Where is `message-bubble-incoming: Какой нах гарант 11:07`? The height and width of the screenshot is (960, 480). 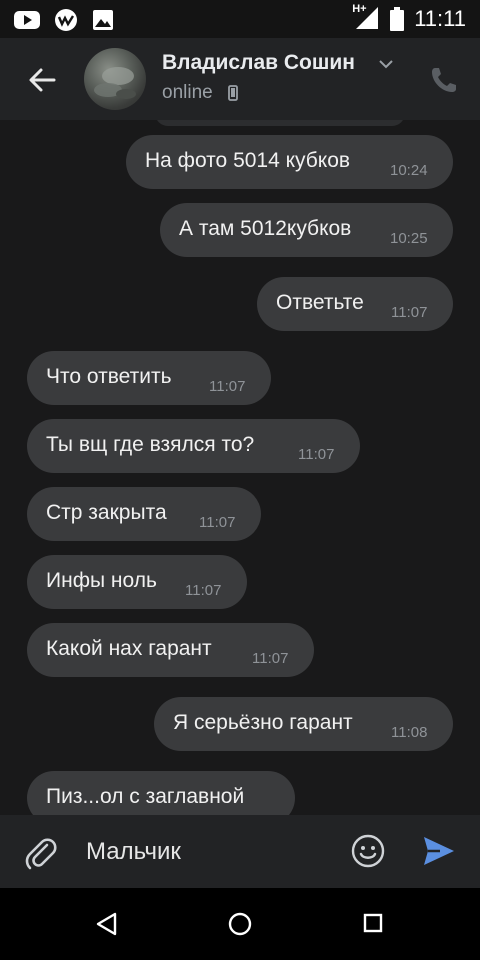 message-bubble-incoming: Какой нах гарант 11:07 is located at coordinates (170, 650).